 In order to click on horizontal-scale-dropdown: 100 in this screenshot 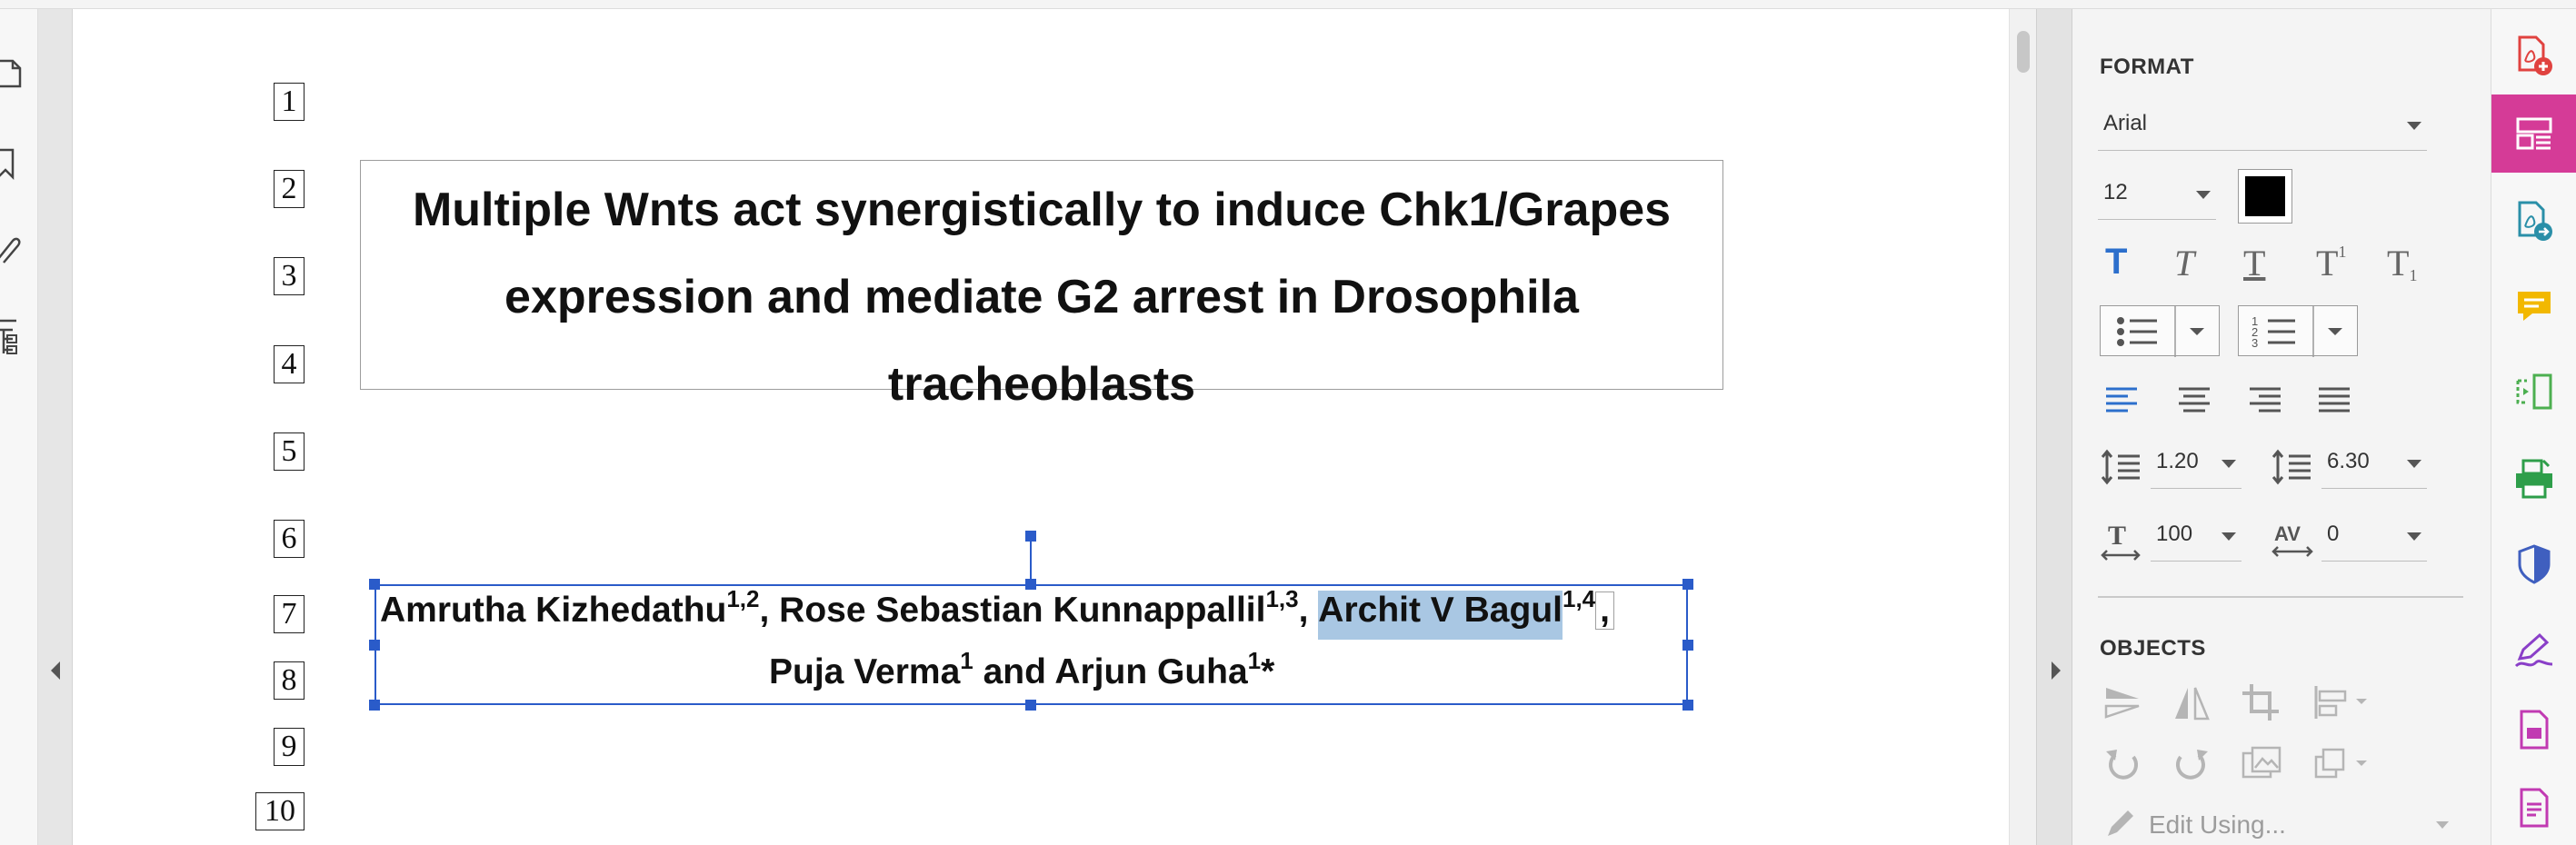, I will do `click(2196, 542)`.